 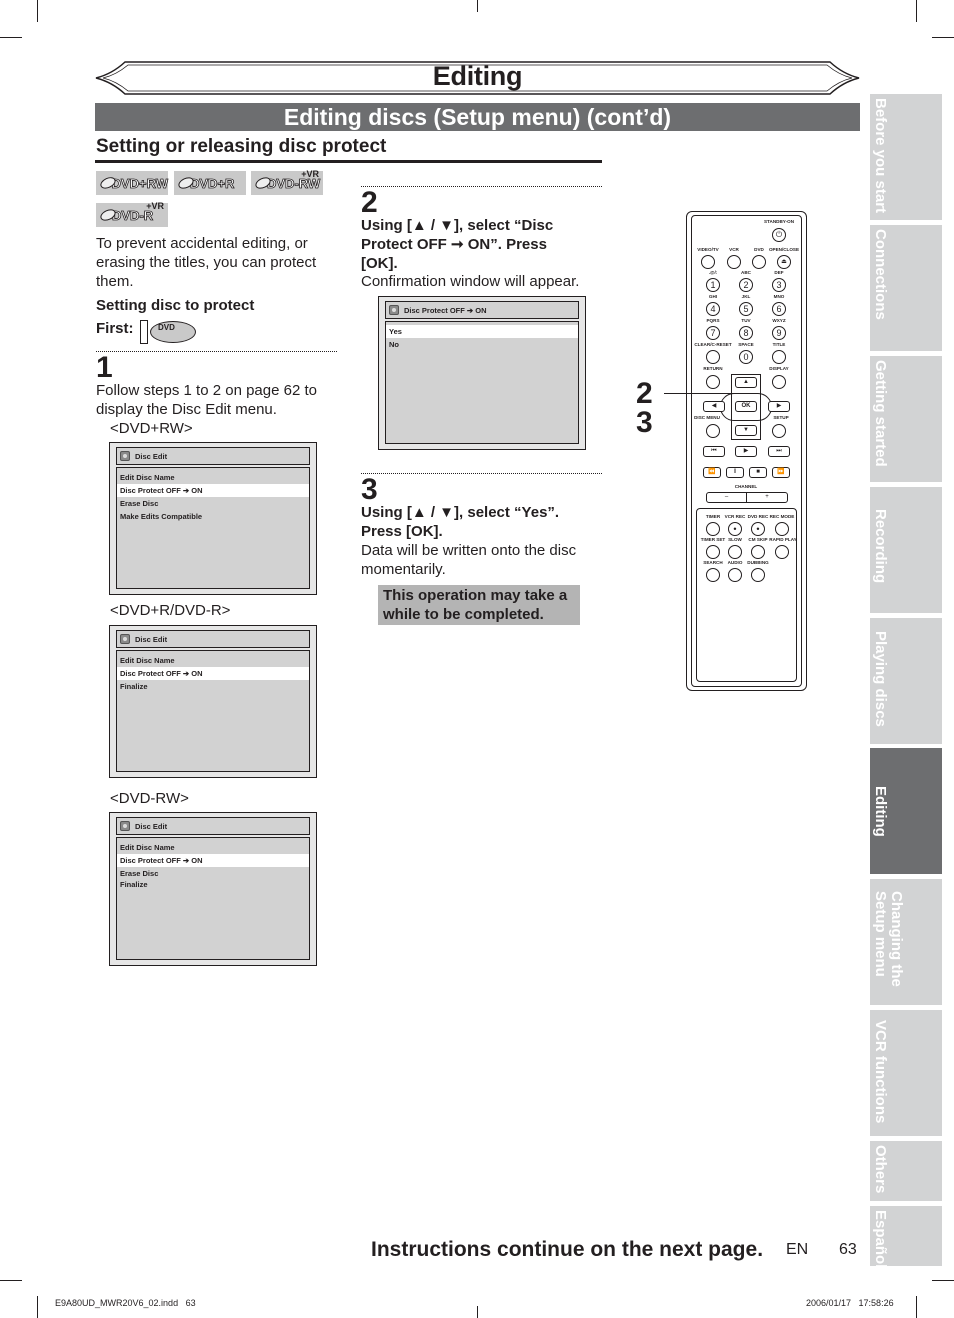 I want to click on digit-1-button: 1, so click(x=713, y=285).